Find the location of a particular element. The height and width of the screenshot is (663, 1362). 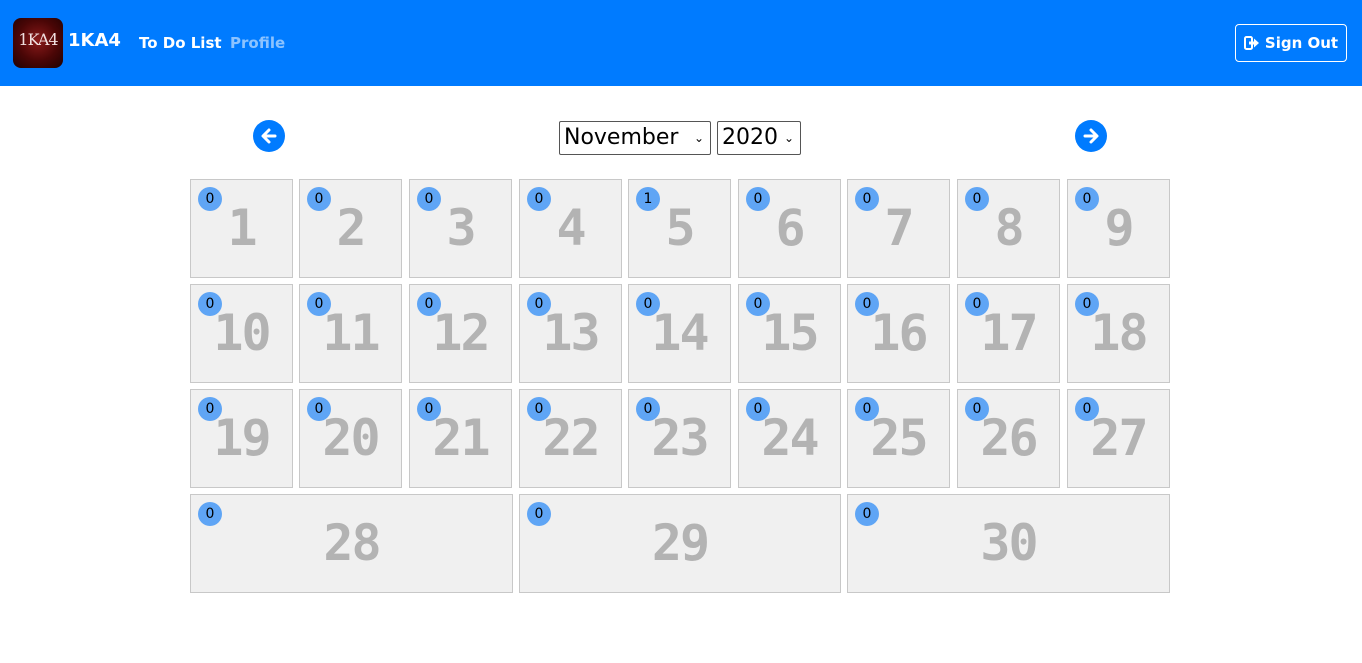

logo-text: 1KA4 is located at coordinates (38, 39).